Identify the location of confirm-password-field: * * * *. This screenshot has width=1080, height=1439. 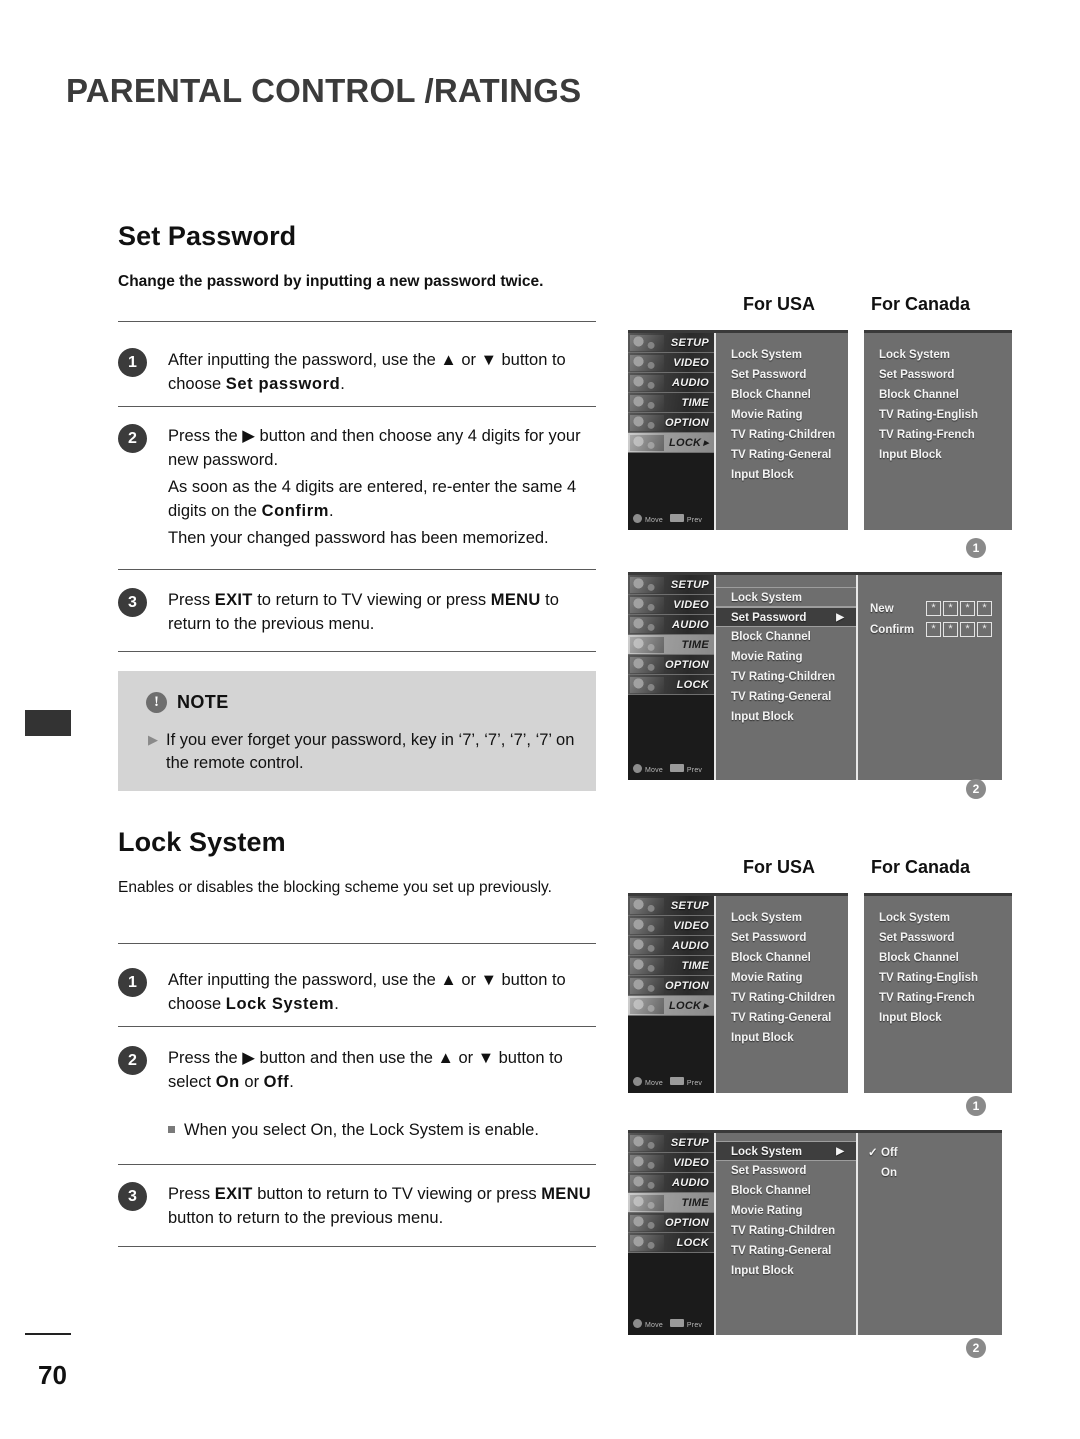
(961, 629).